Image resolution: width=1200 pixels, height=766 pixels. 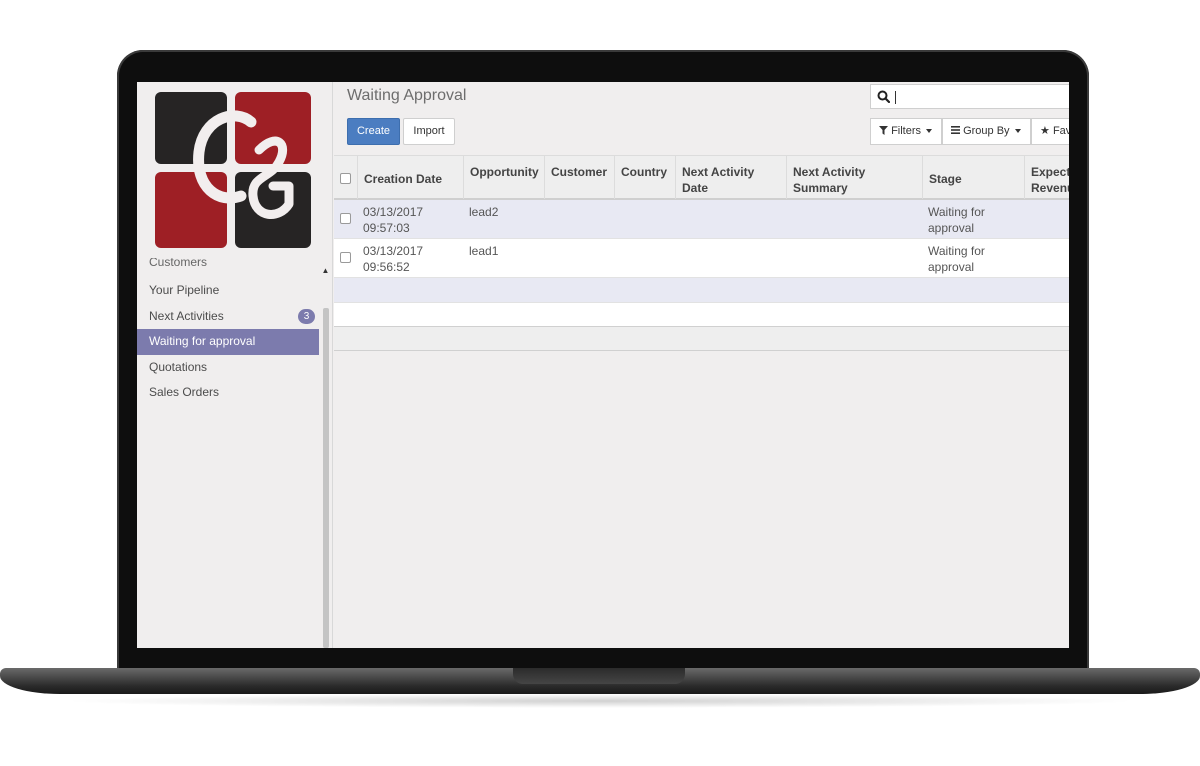 I want to click on cell-opportunity: lead2, so click(x=484, y=212).